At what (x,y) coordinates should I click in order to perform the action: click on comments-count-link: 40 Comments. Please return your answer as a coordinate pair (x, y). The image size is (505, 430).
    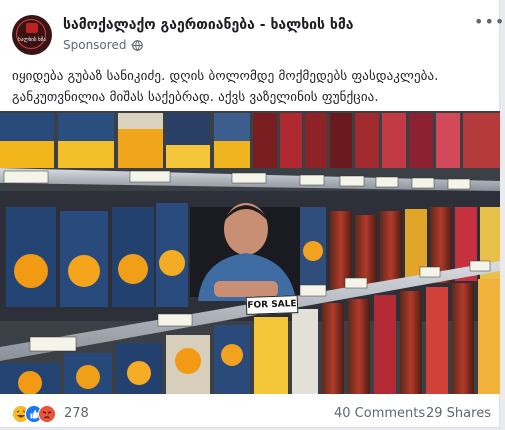
    Looking at the image, I should click on (379, 413).